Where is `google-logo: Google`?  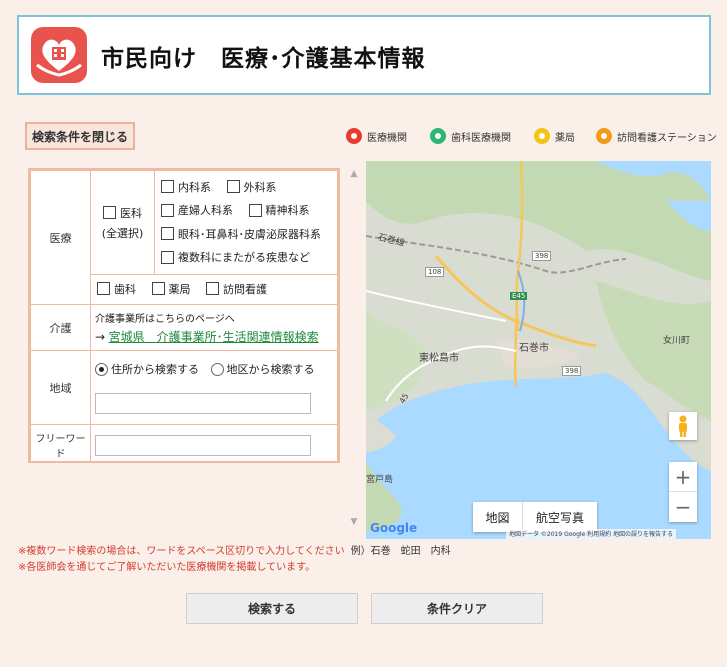 google-logo: Google is located at coordinates (394, 528).